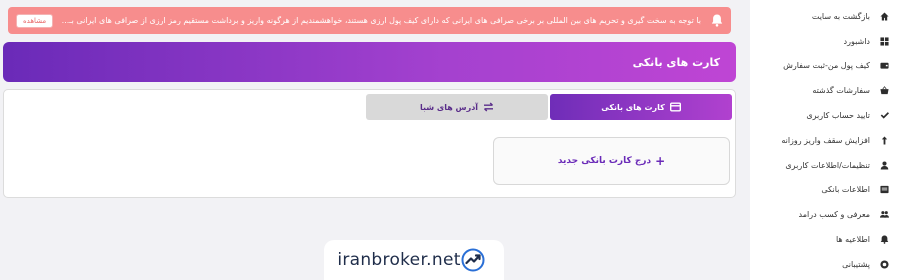 The height and width of the screenshot is (280, 900). I want to click on page-title: کارت های بانکی, so click(676, 62).